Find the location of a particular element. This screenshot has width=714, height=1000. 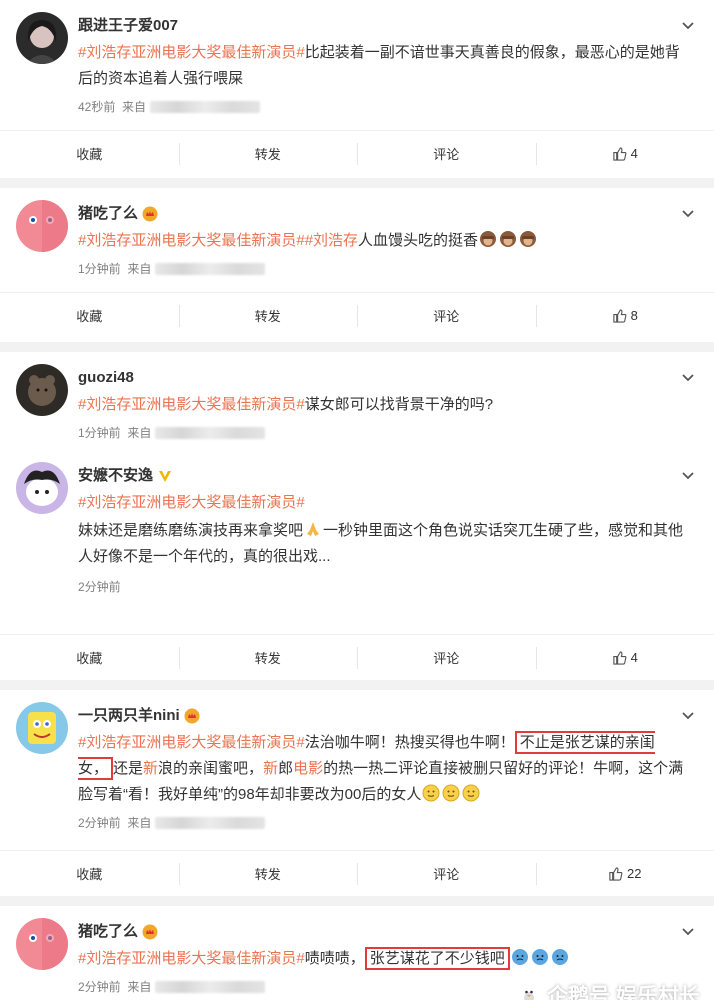

highlight-box: 张艺谋花了不少钱吧 is located at coordinates (437, 958).